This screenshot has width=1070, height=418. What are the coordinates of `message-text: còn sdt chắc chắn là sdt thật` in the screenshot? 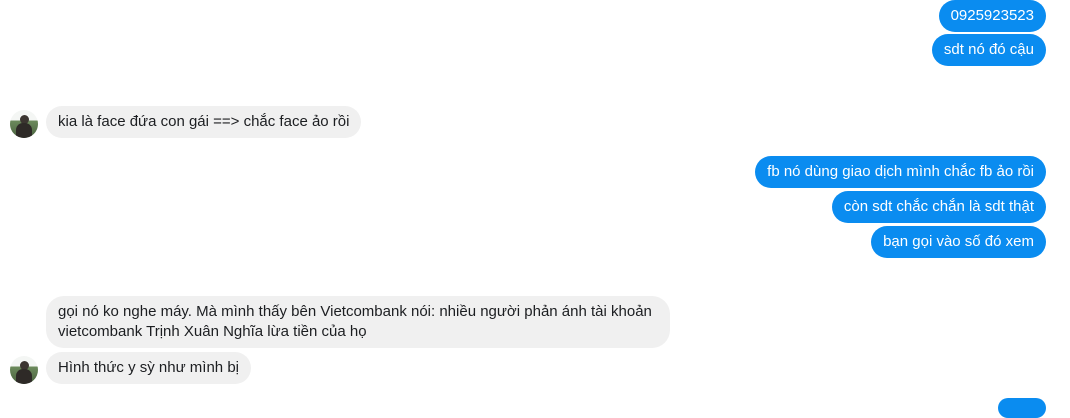 It's located at (938, 206).